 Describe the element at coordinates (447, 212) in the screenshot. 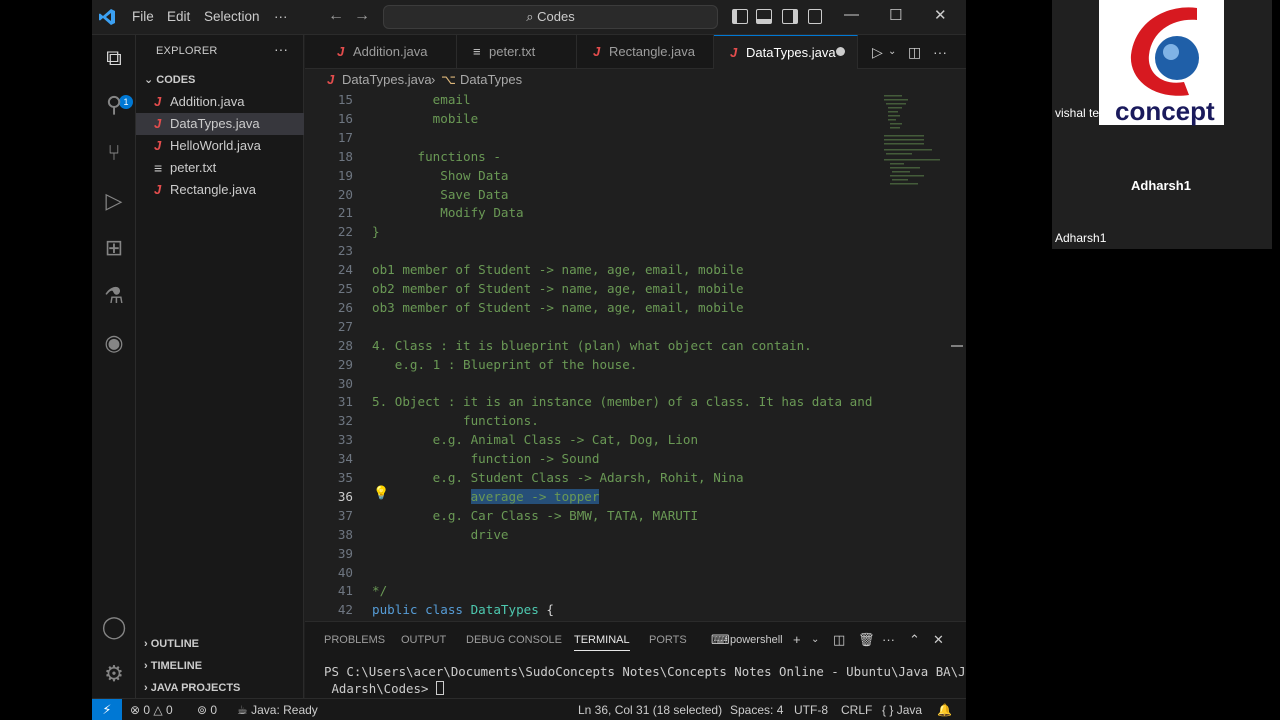

I see `code-line: Modify Data` at that location.